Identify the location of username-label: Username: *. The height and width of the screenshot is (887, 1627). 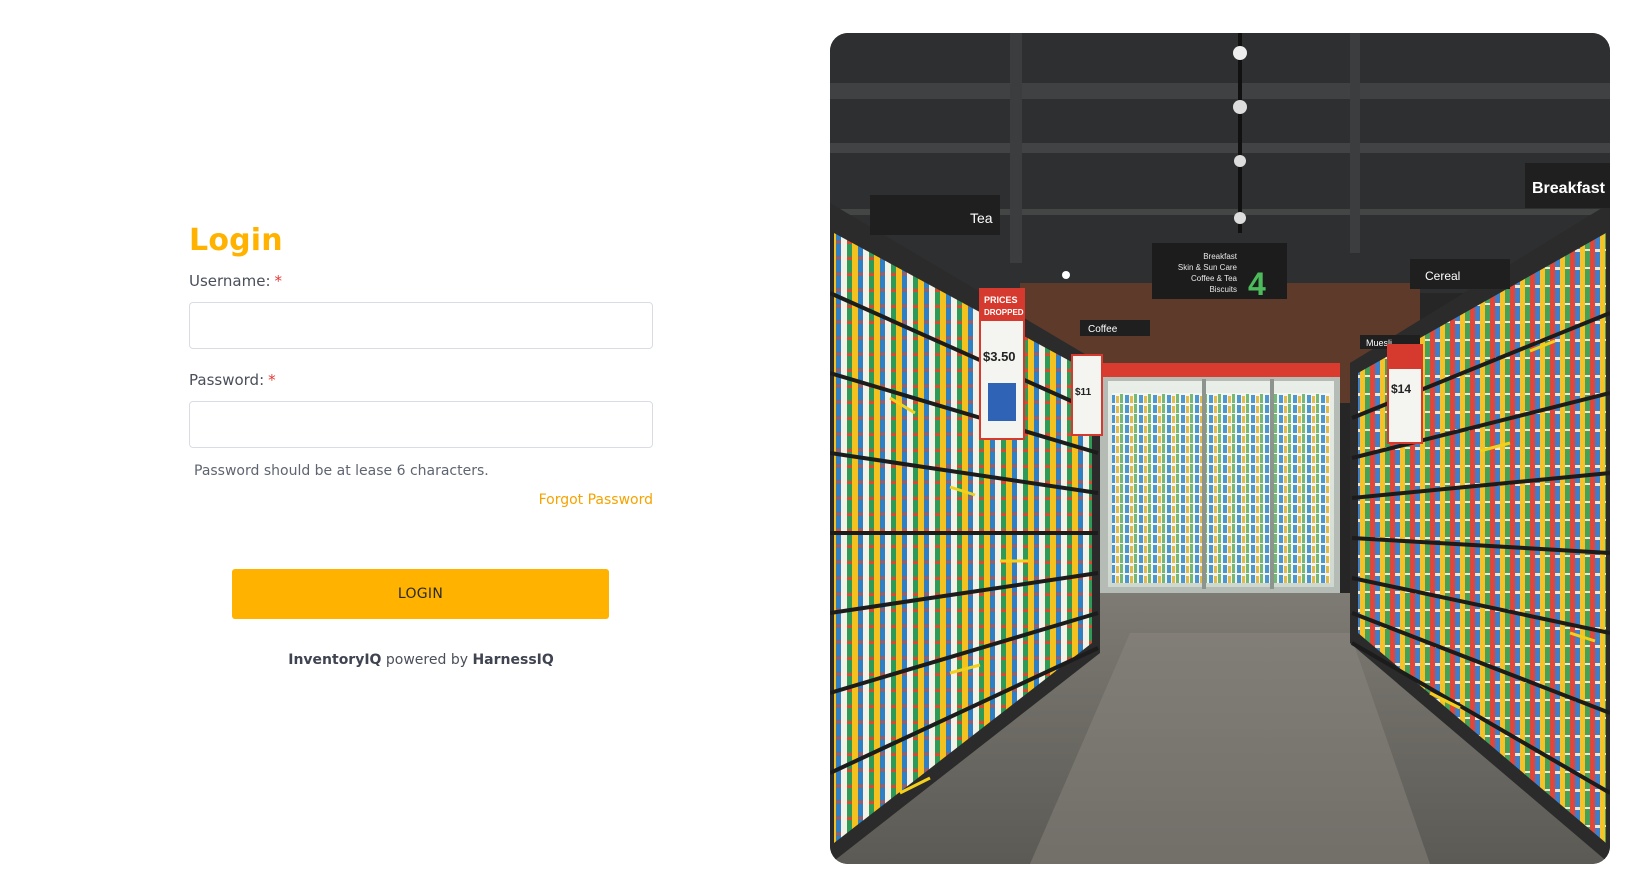
(421, 281).